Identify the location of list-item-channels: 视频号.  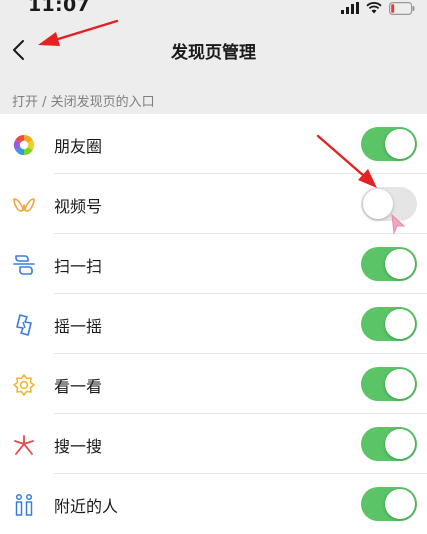
(213, 204).